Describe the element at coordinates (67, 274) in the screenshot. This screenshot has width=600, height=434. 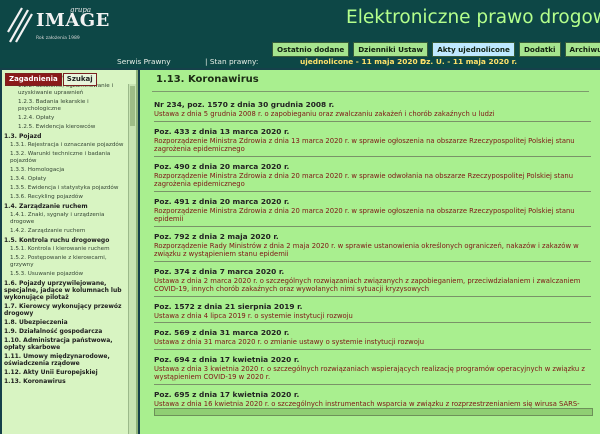
I see `sidebar-item: 1.5.3. Usuwanie pojazdów` at that location.